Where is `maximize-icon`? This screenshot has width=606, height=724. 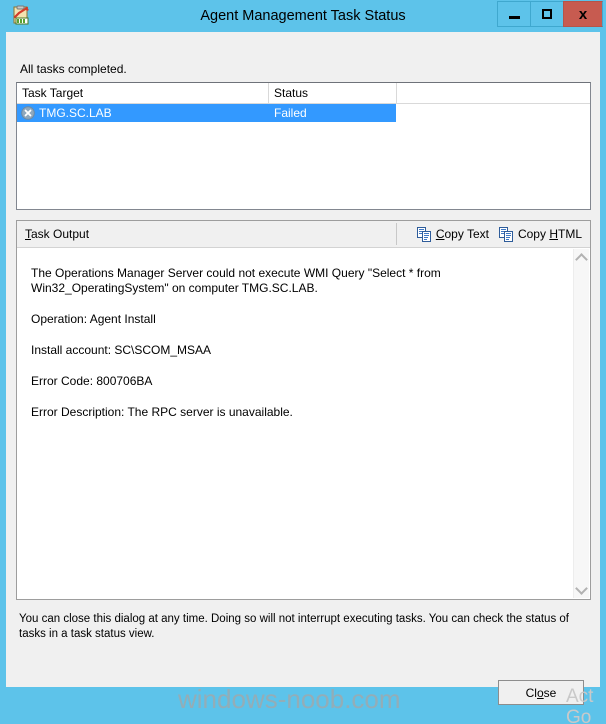 maximize-icon is located at coordinates (547, 14).